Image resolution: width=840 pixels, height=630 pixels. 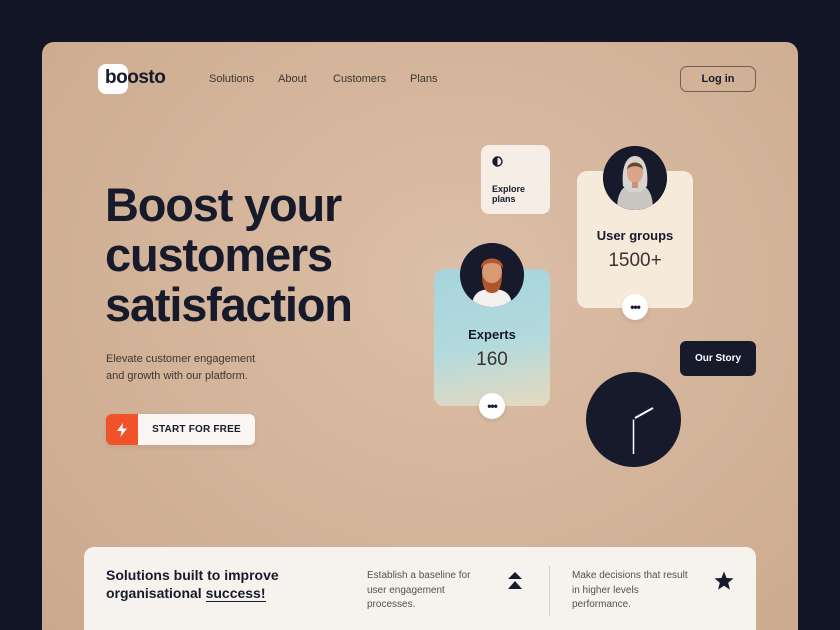 What do you see at coordinates (196, 429) in the screenshot?
I see `cta-label: START FOR FREE` at bounding box center [196, 429].